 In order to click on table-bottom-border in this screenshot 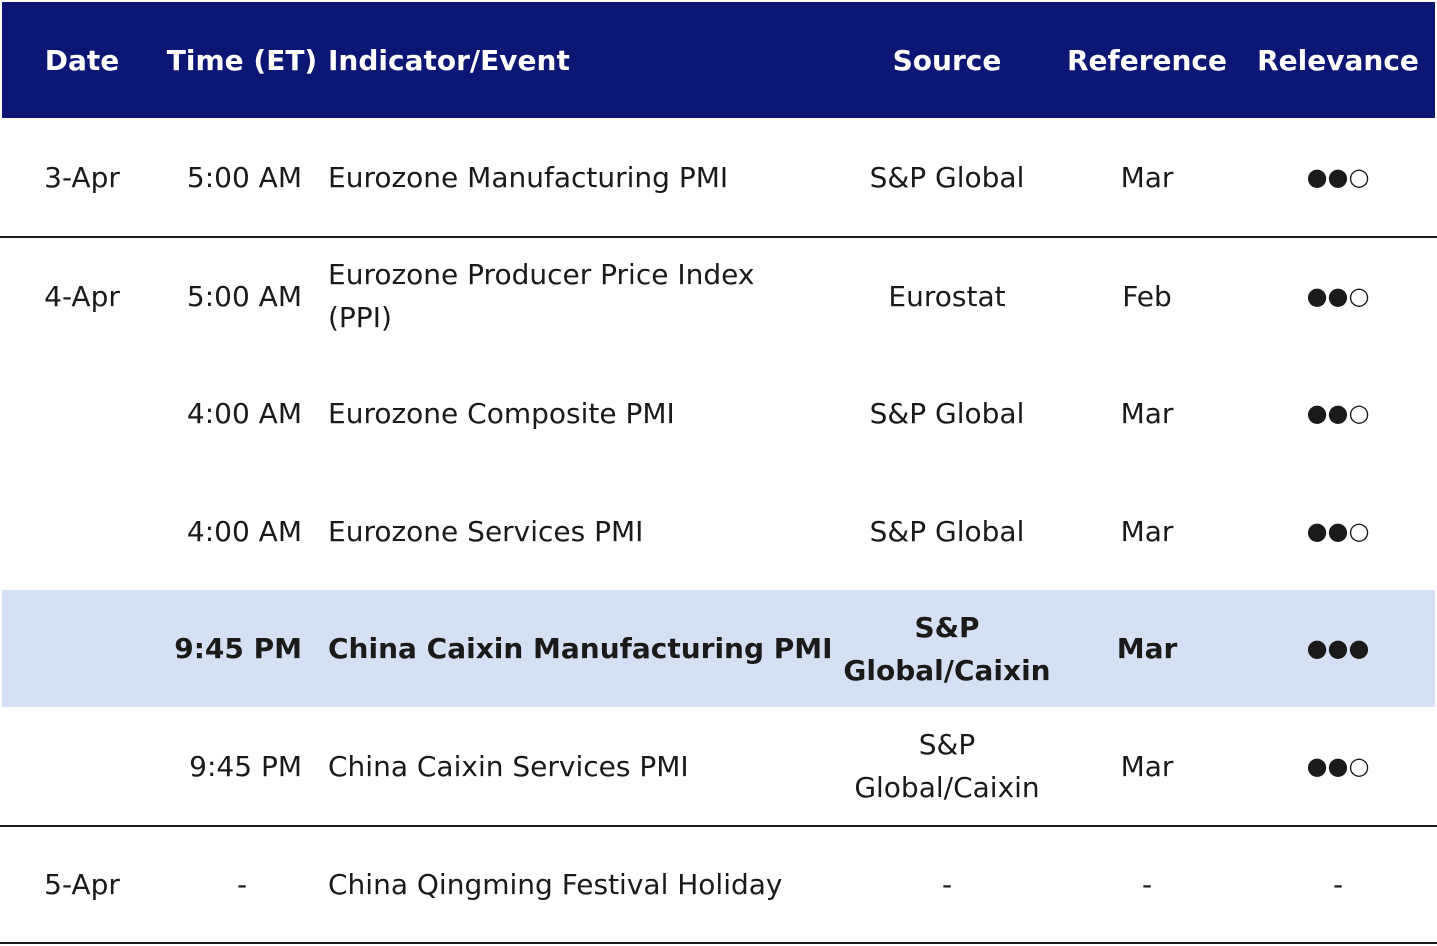, I will do `click(718, 943)`.